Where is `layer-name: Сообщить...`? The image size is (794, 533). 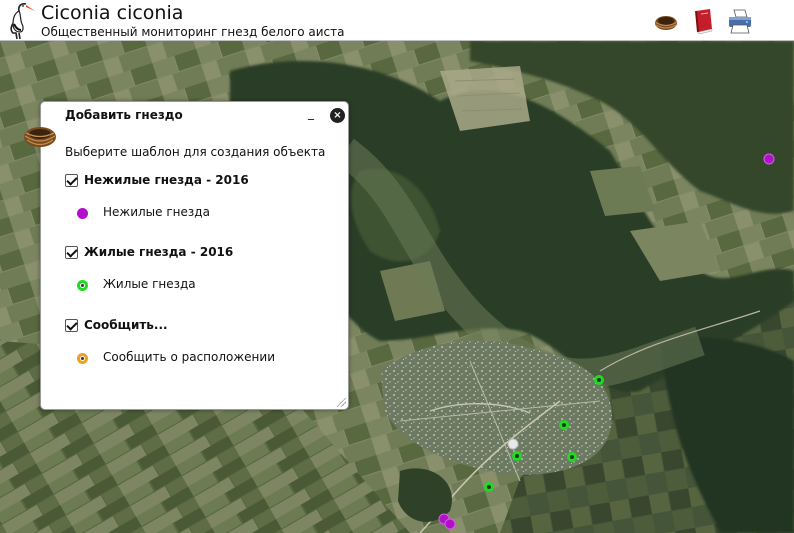
layer-name: Сообщить... is located at coordinates (126, 325).